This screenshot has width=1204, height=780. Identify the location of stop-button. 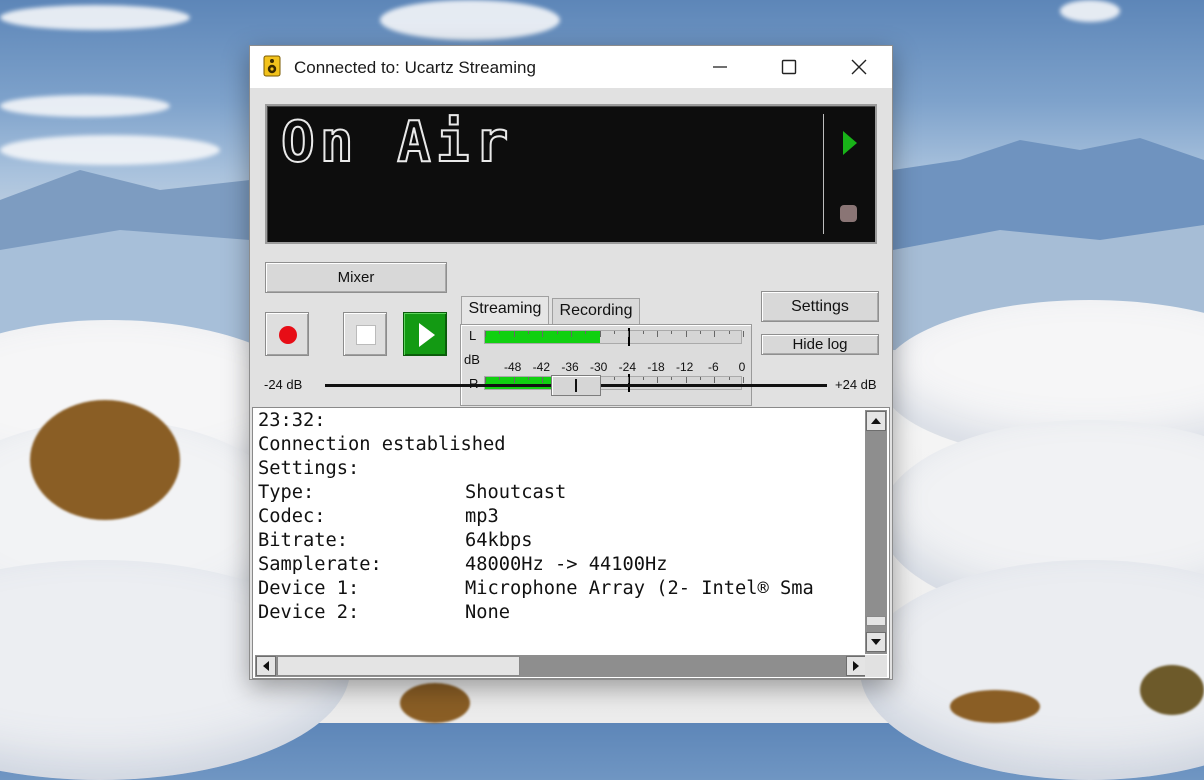
(365, 334).